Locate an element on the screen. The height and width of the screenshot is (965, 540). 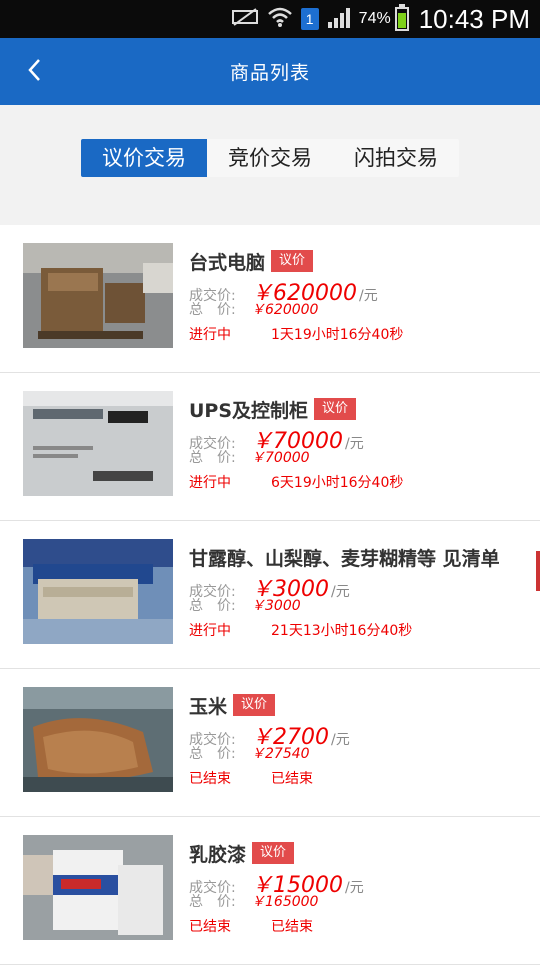
total-price: ￥27540 is located at coordinates (280, 754).